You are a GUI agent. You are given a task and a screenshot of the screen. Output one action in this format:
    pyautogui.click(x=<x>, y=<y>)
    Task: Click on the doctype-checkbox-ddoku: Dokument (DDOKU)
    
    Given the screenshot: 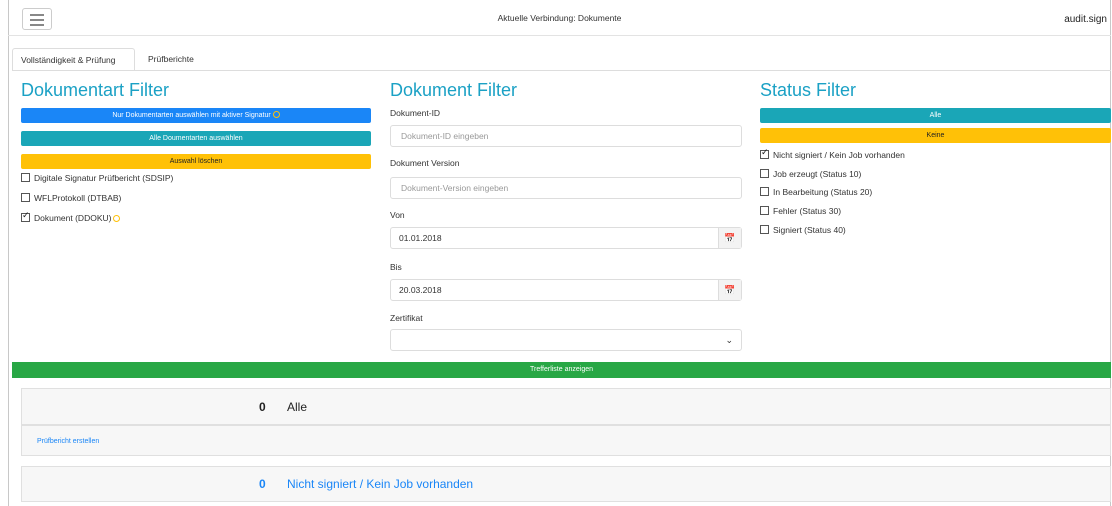 What is the action you would take?
    pyautogui.click(x=71, y=216)
    